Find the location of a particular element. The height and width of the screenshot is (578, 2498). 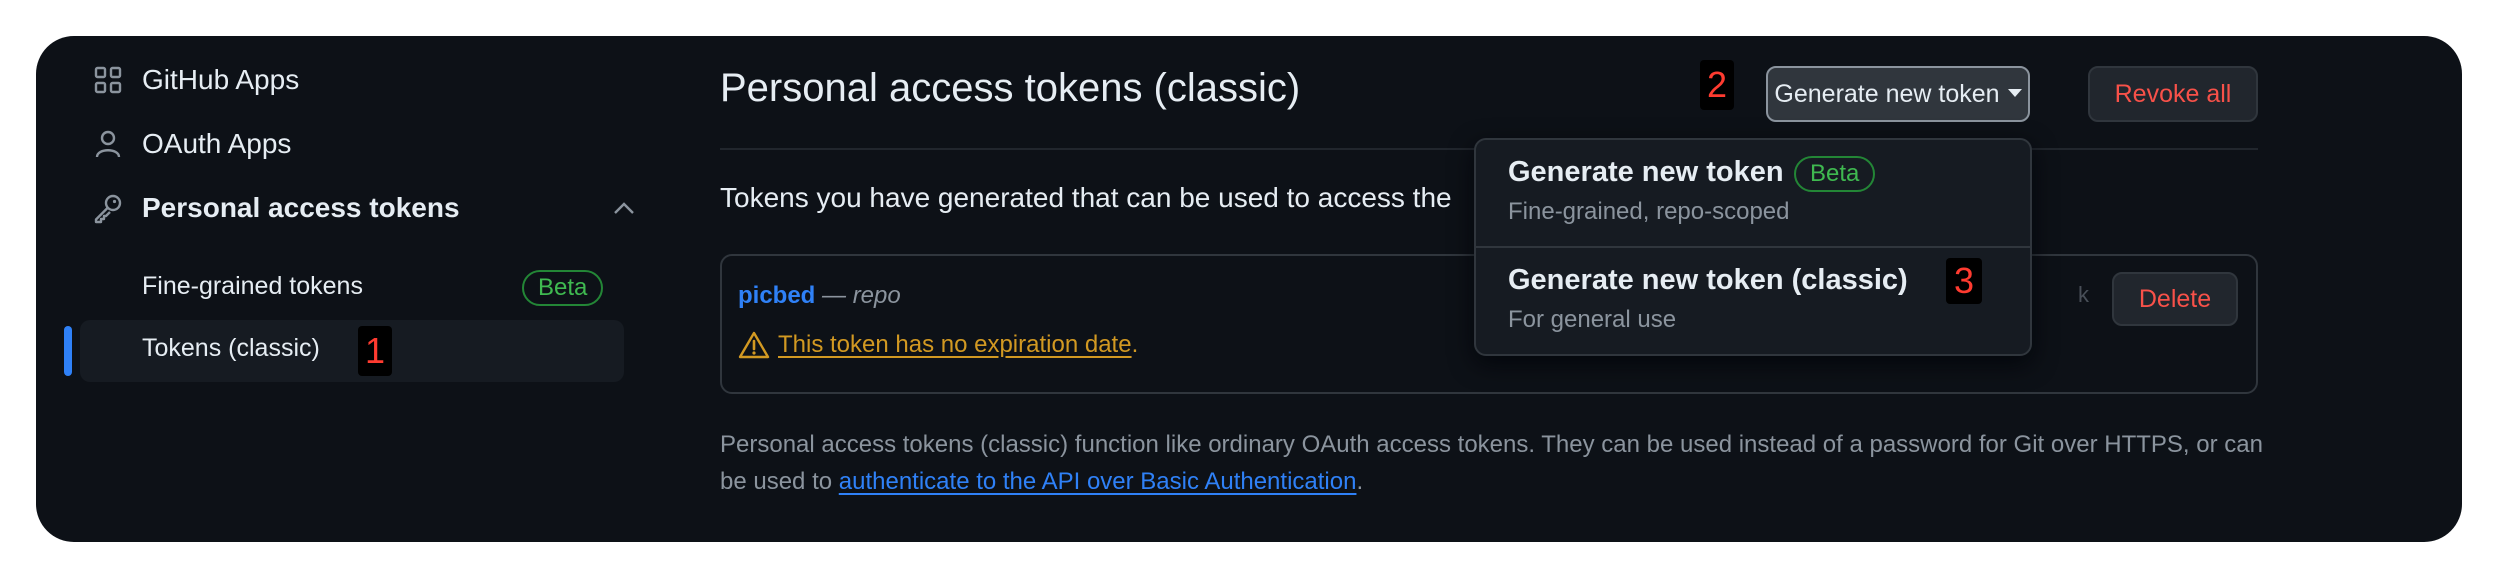

sidebar-item-personal-access-tokens: Personal access tokens is located at coordinates (372, 209).